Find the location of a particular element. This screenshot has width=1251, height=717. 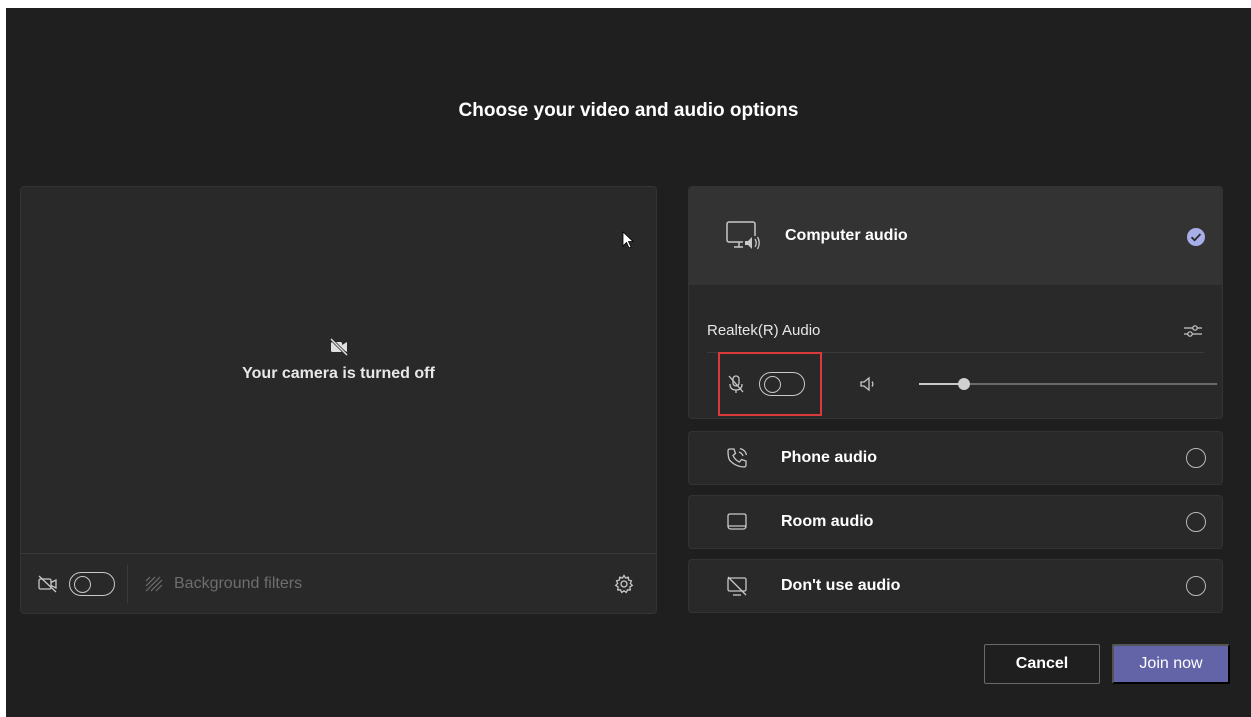

background-filters-label: Background filters is located at coordinates (238, 583).